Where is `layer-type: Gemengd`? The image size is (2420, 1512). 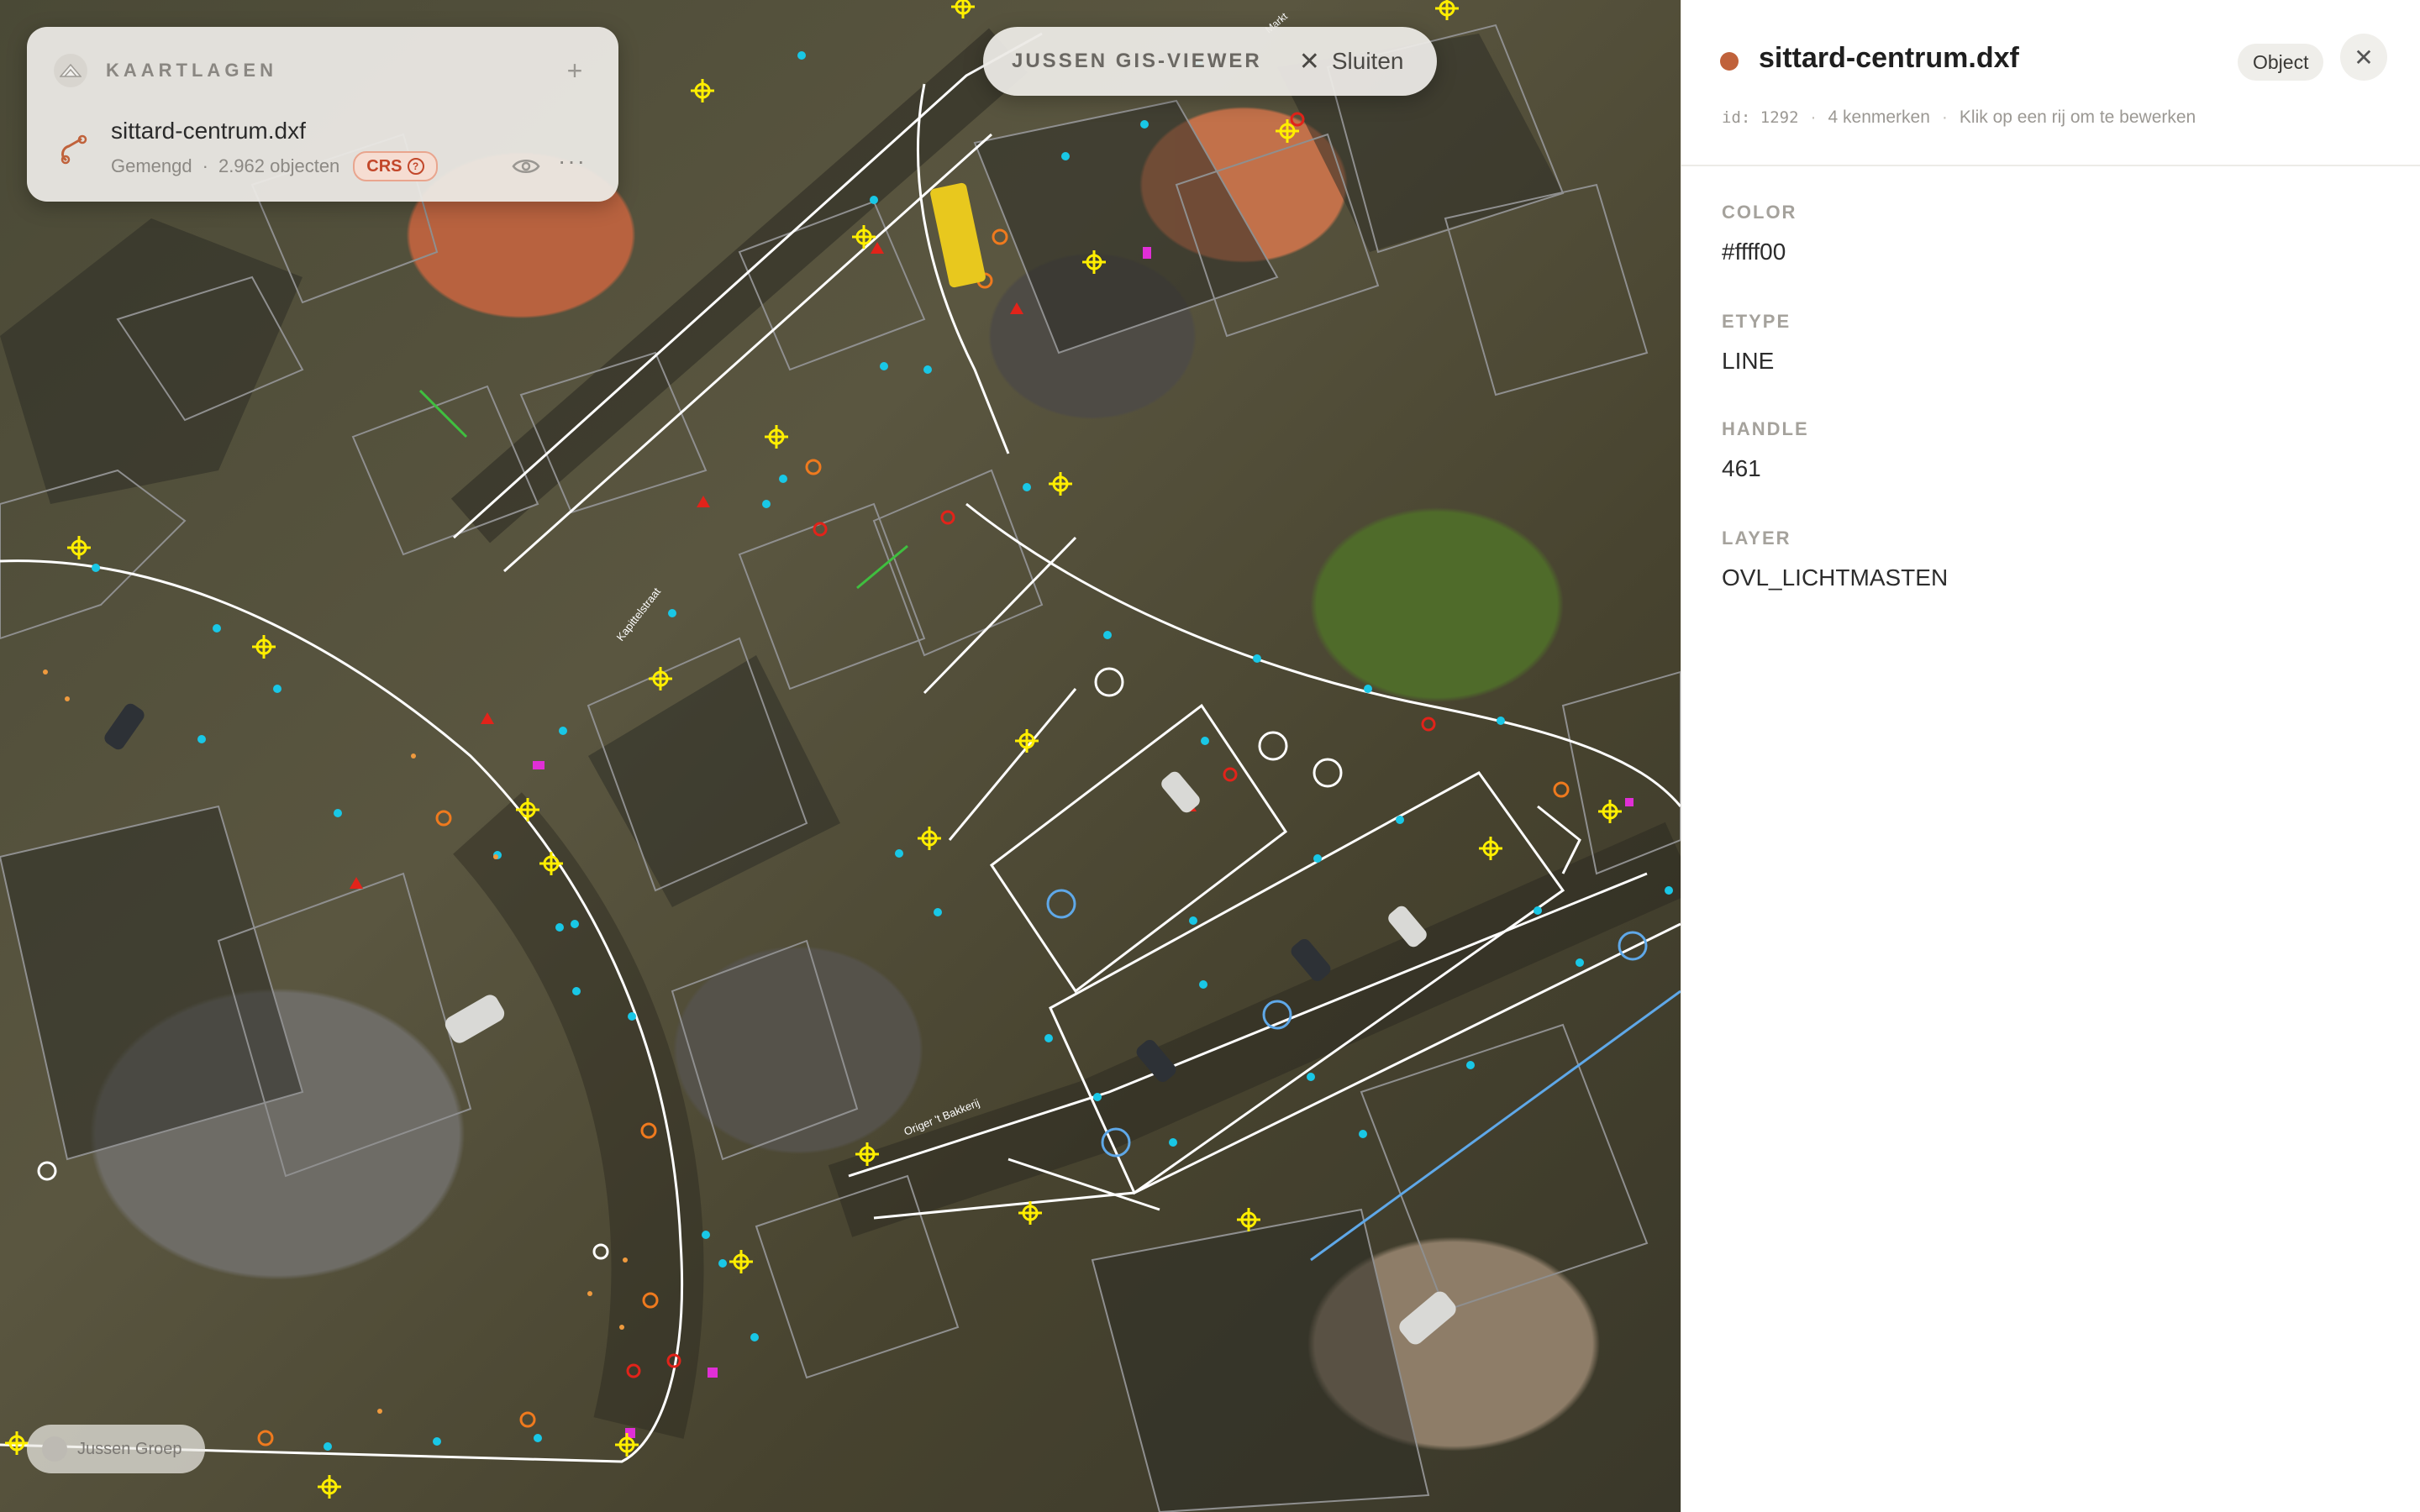
layer-type: Gemengd is located at coordinates (151, 165).